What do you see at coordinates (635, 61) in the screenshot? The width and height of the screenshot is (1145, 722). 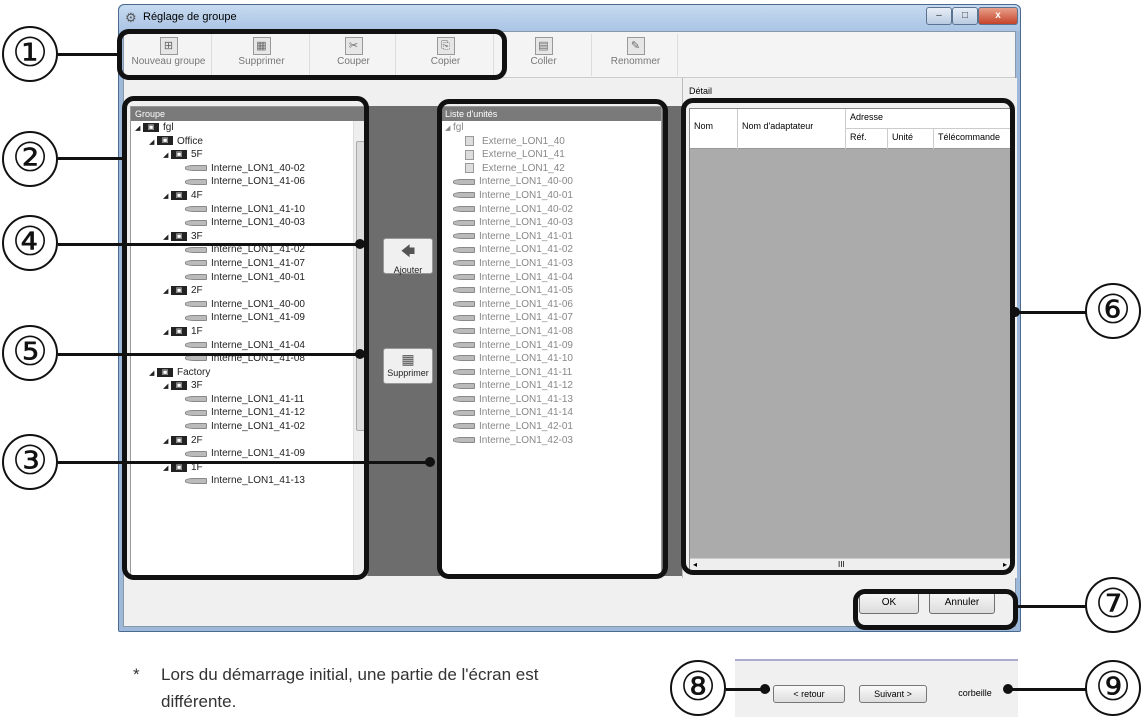 I see `rename-label: Renommer` at bounding box center [635, 61].